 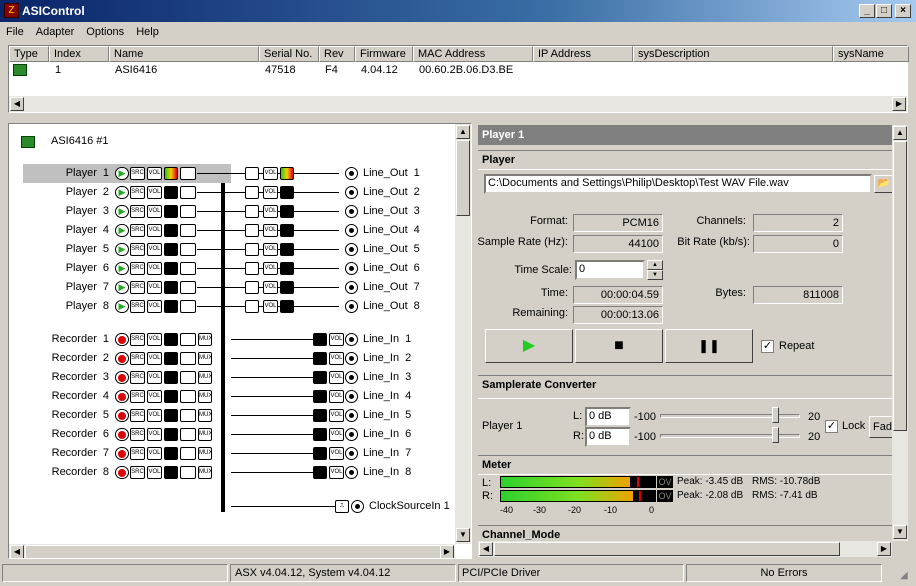 What do you see at coordinates (884, 184) in the screenshot?
I see `open-folder-icon: 📂` at bounding box center [884, 184].